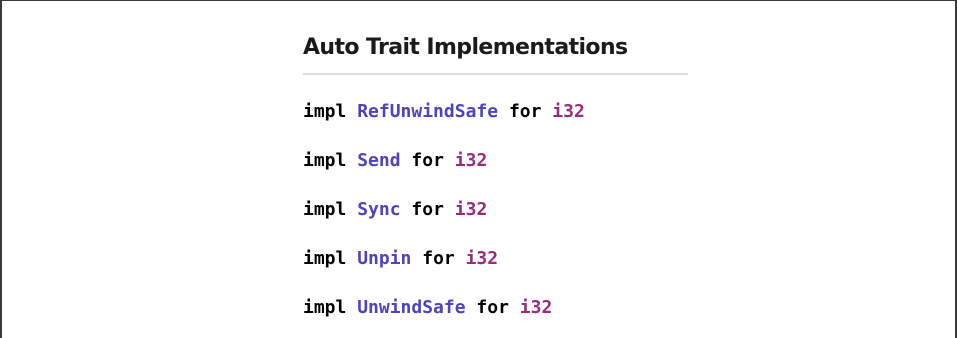  What do you see at coordinates (444, 269) in the screenshot?
I see `impl-unpin: impl Unpin for i32` at bounding box center [444, 269].